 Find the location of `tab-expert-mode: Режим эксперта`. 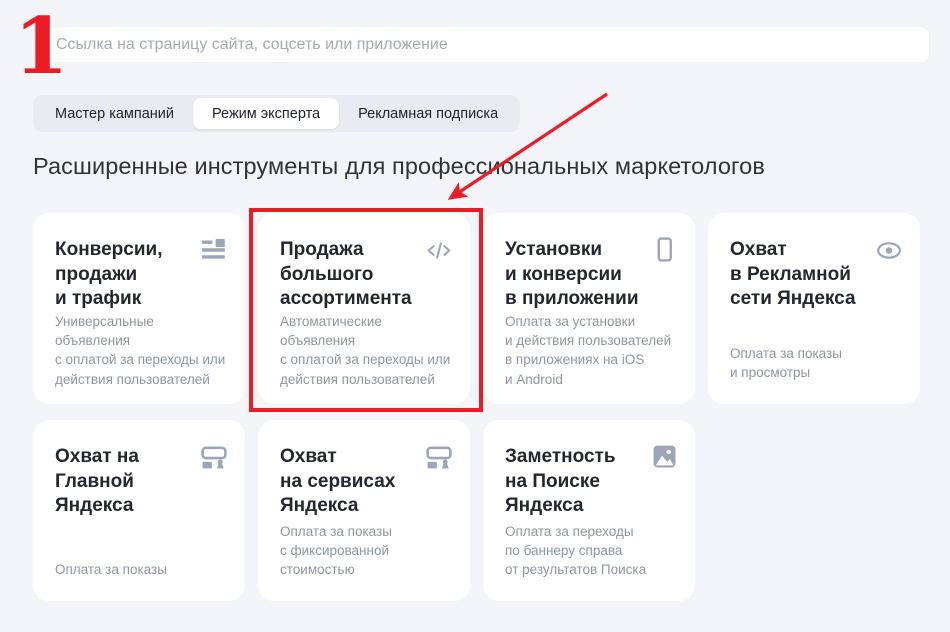

tab-expert-mode: Режим эксперта is located at coordinates (266, 113).